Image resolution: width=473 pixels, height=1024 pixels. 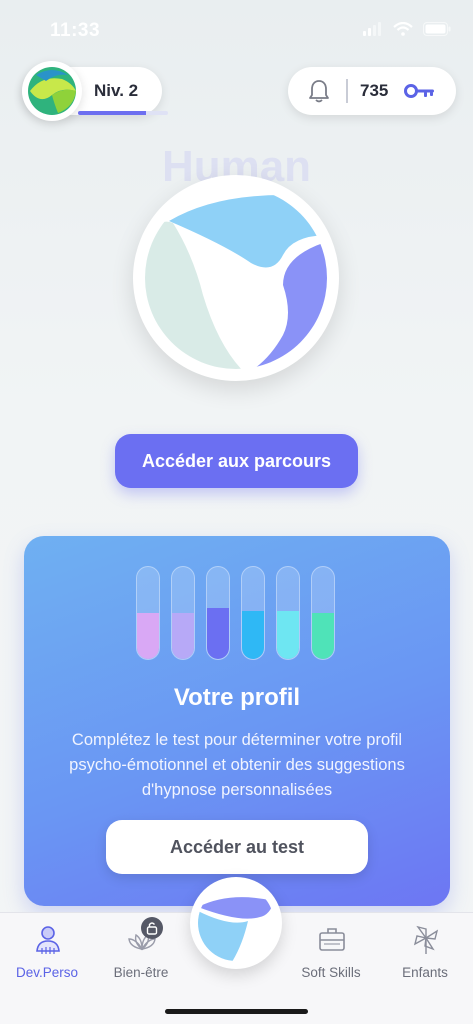 I want to click on person-icon, so click(x=48, y=940).